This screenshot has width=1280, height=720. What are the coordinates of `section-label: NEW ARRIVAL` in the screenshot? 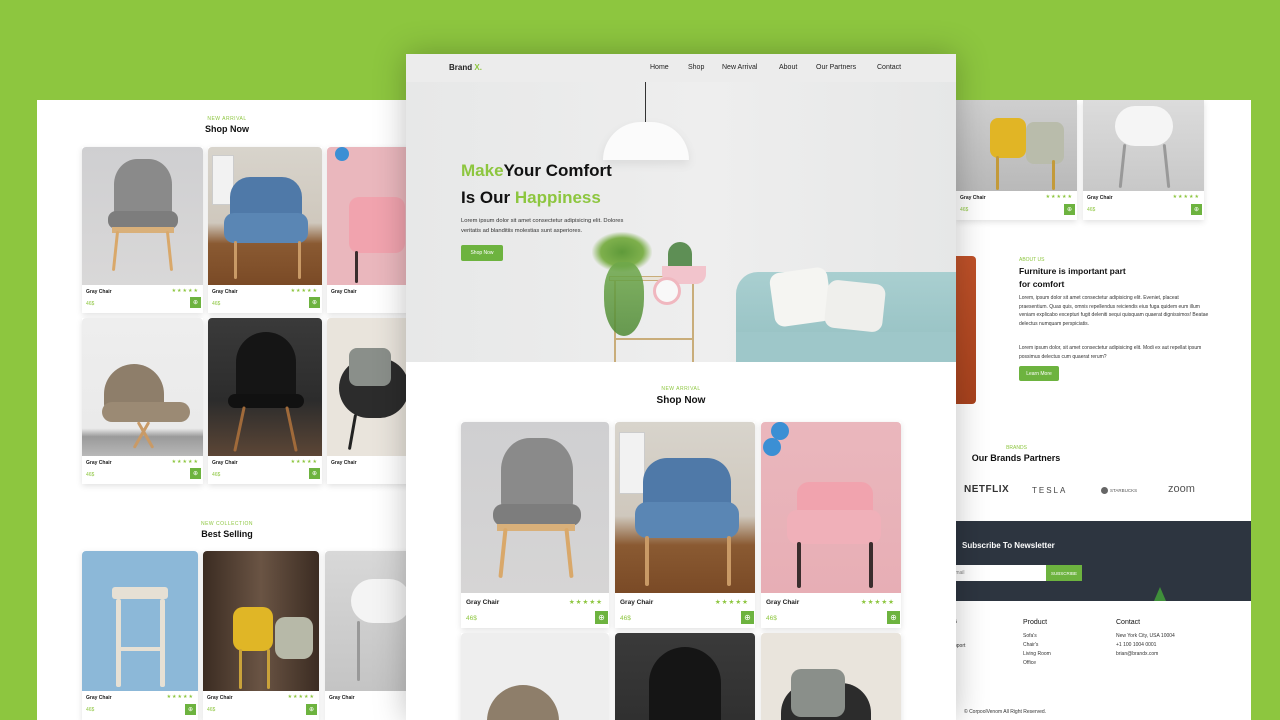 It's located at (227, 119).